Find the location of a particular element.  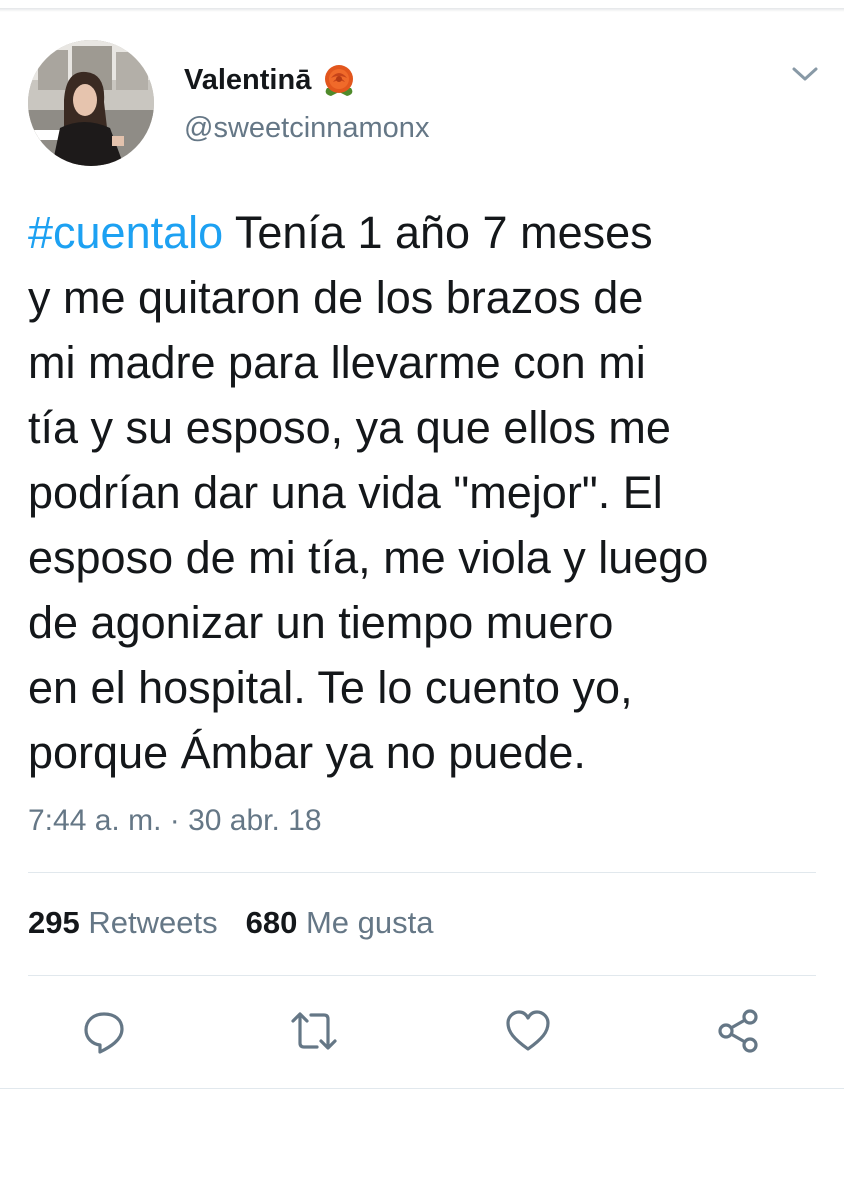

retweets-stat: 295 Retweets is located at coordinates (123, 923).